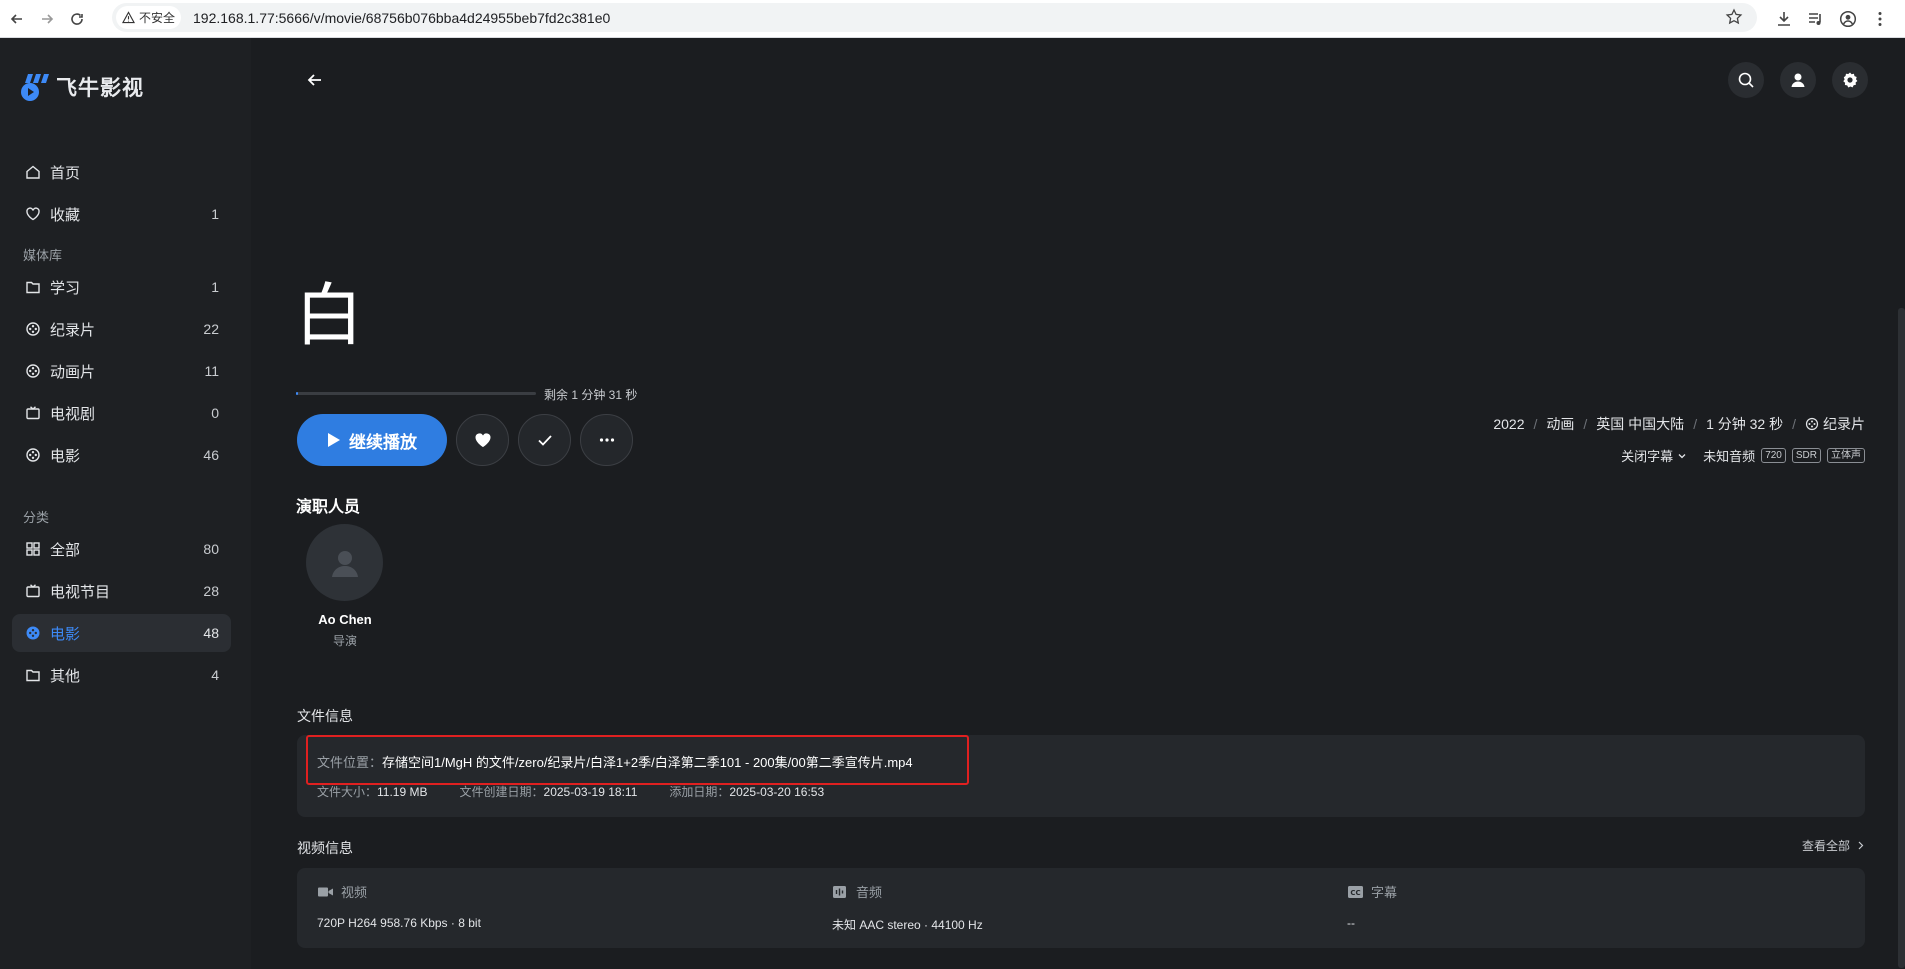 This screenshot has height=969, width=1905. What do you see at coordinates (606, 440) in the screenshot?
I see `more-options-button` at bounding box center [606, 440].